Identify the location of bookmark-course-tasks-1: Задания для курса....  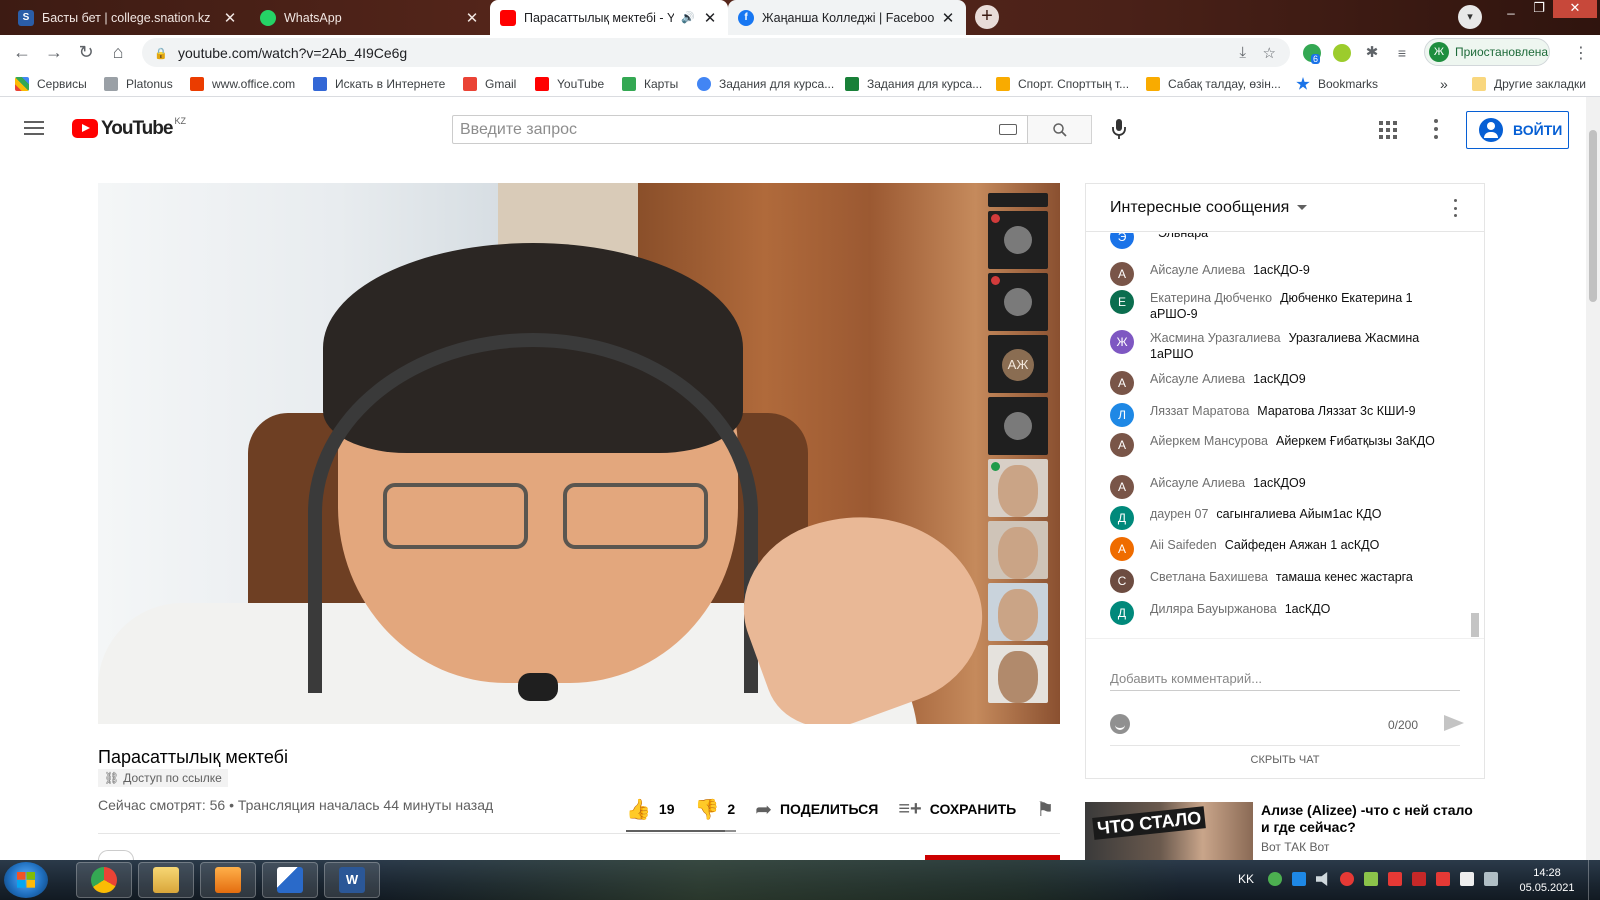
(765, 84).